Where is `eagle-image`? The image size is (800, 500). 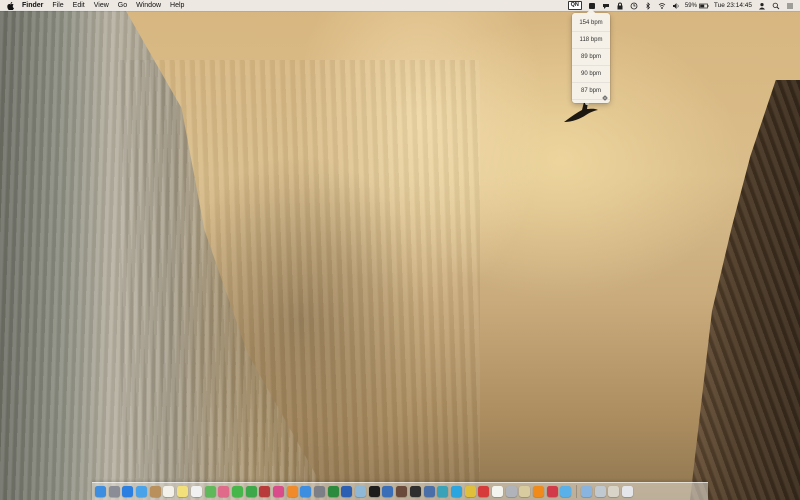 eagle-image is located at coordinates (581, 111).